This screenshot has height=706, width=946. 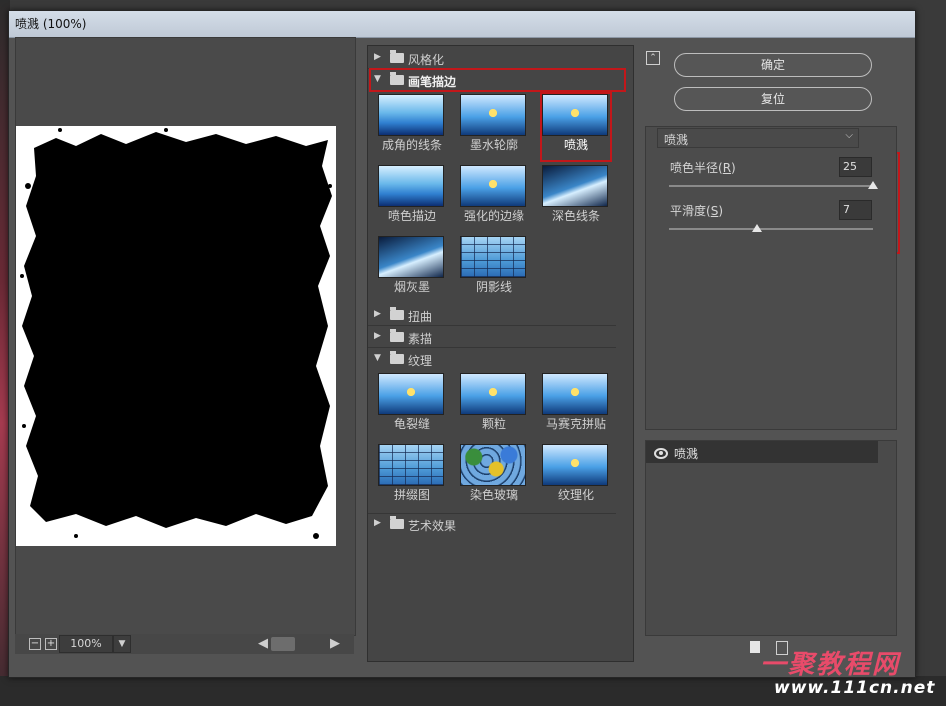 I want to click on smoothness-input: 7, so click(x=855, y=210).